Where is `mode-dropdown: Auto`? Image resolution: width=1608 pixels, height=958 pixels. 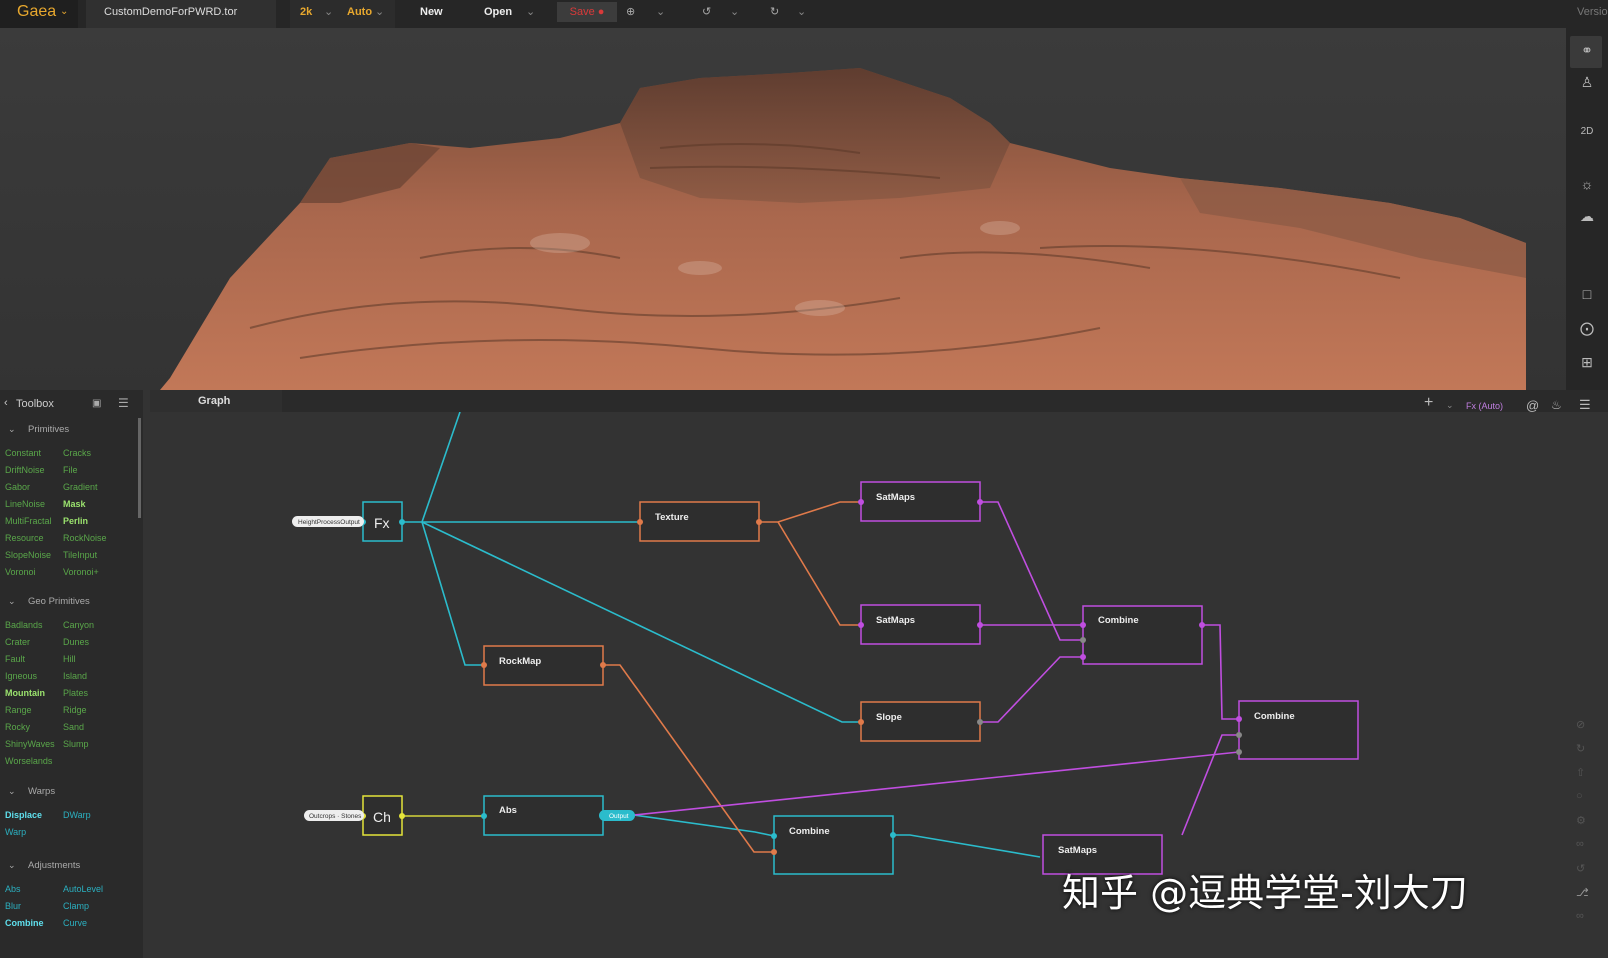
mode-dropdown: Auto is located at coordinates (359, 12).